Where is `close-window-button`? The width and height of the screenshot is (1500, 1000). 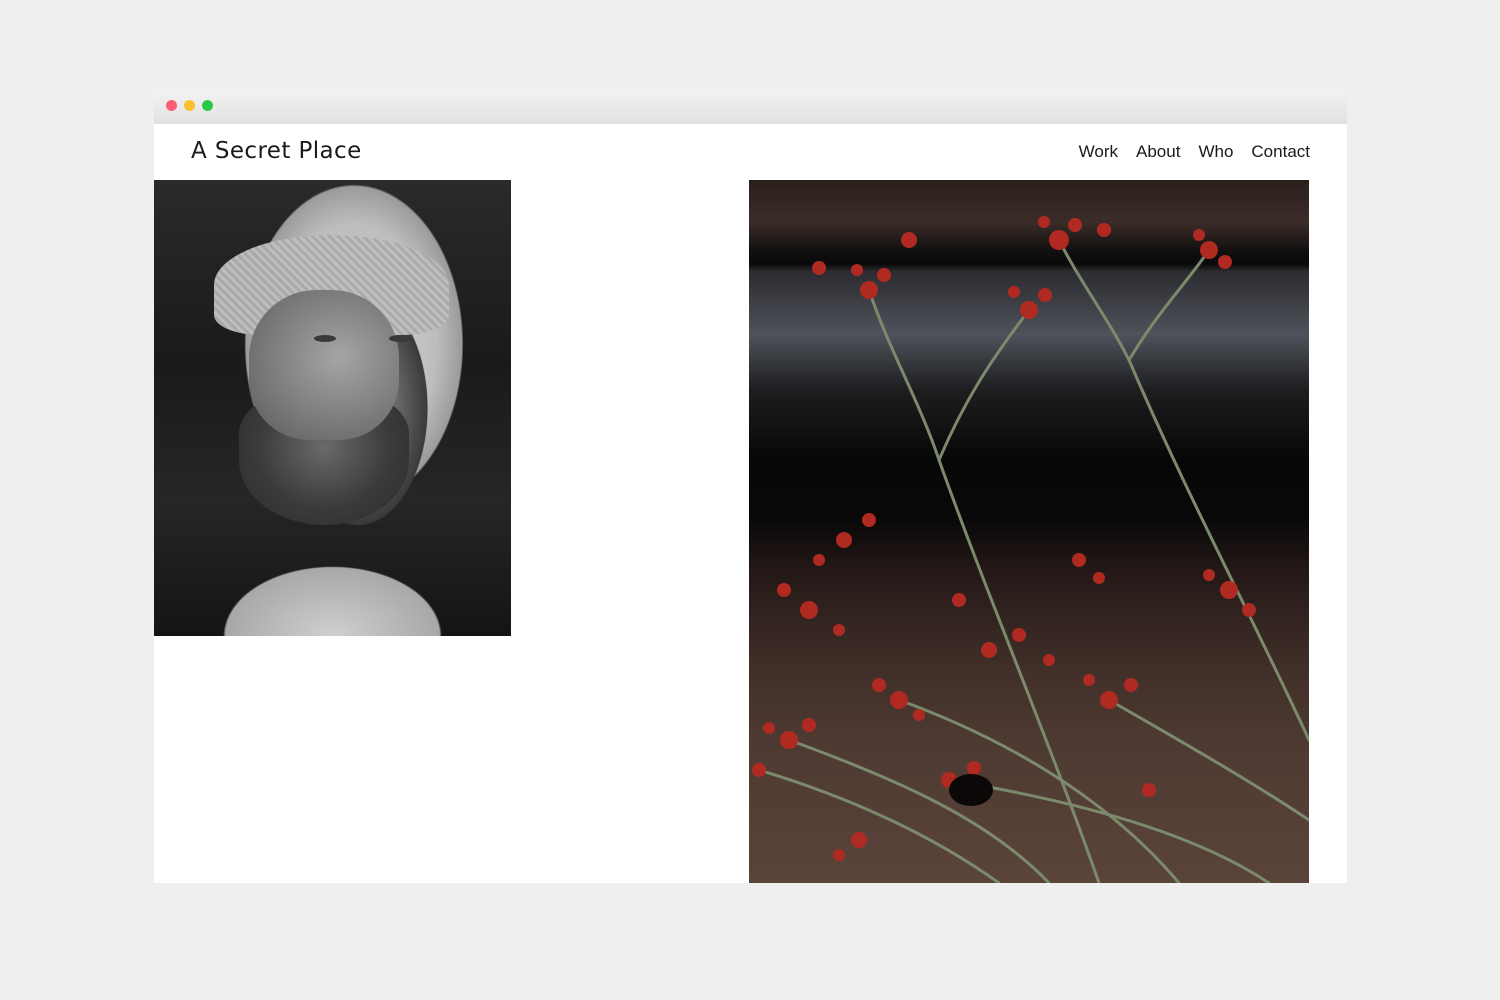
close-window-button is located at coordinates (171, 105).